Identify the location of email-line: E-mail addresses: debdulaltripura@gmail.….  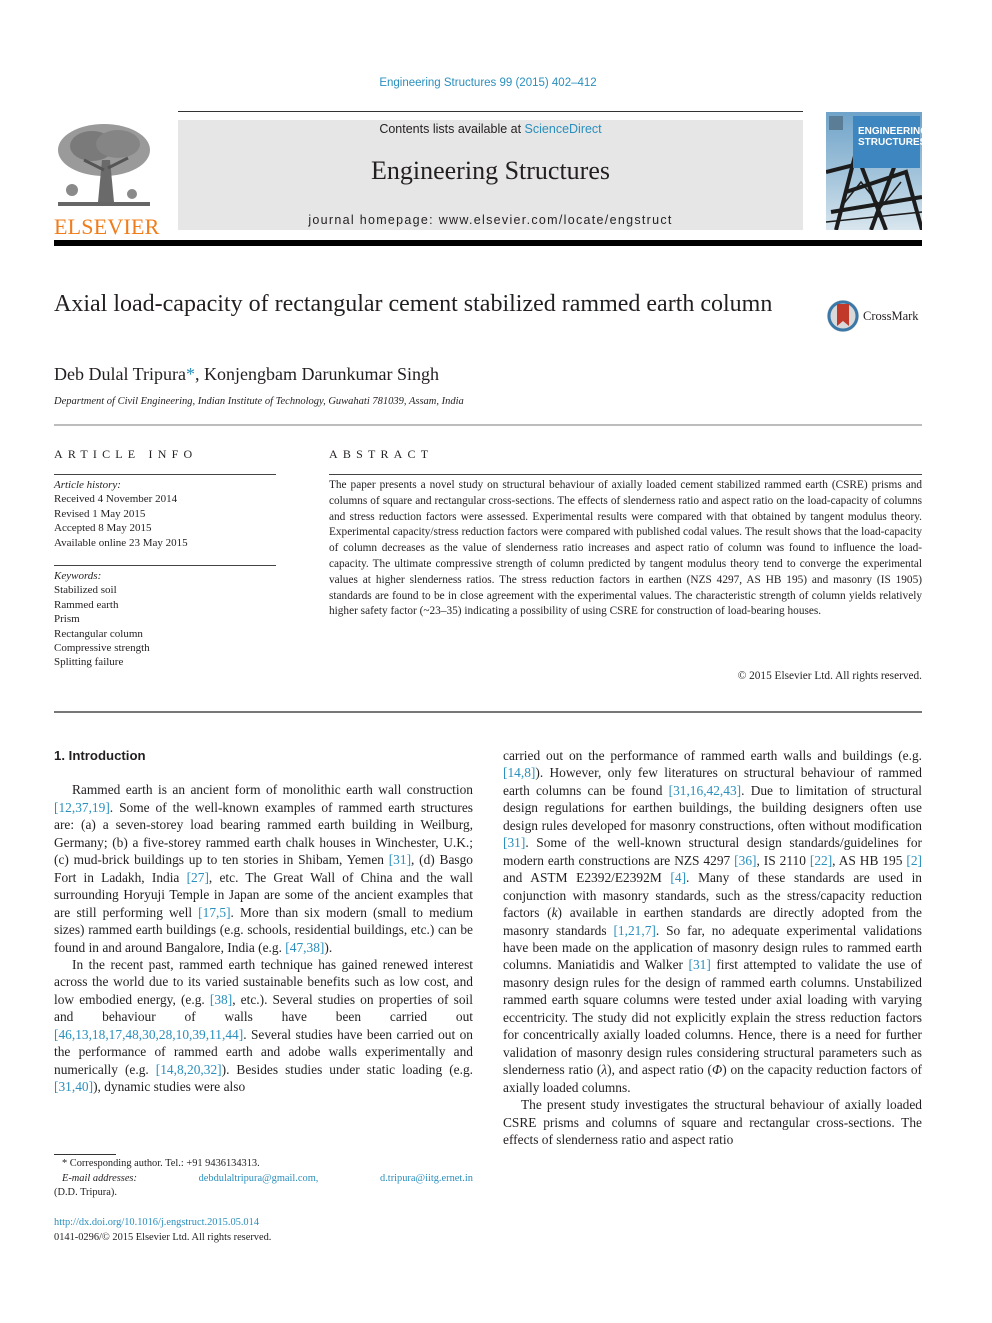
(263, 1179).